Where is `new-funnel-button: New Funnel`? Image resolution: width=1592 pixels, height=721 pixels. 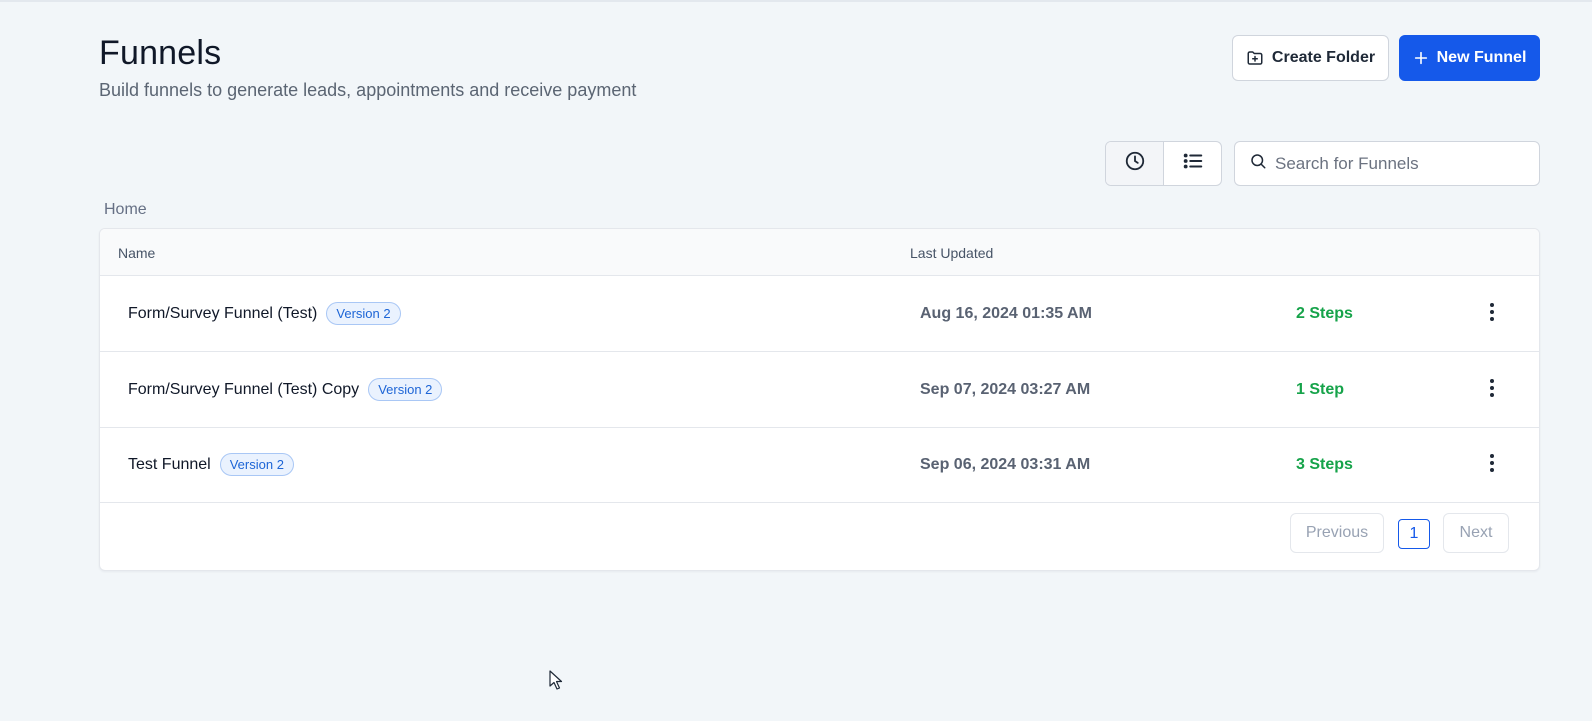
new-funnel-button: New Funnel is located at coordinates (1469, 58).